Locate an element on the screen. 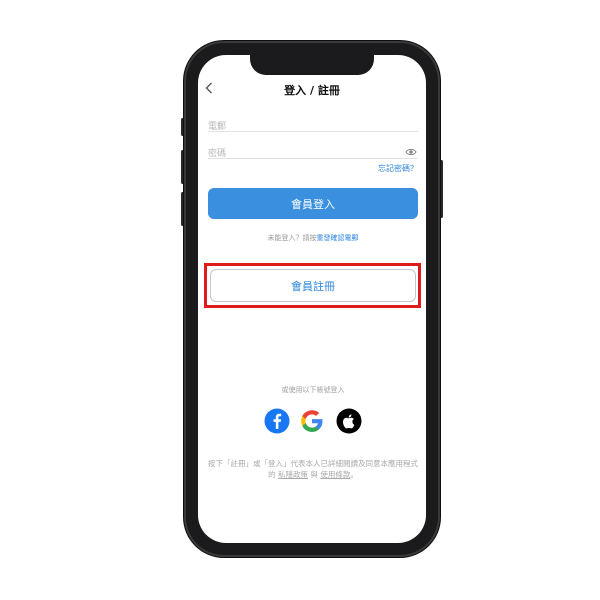  google-icon is located at coordinates (312, 421).